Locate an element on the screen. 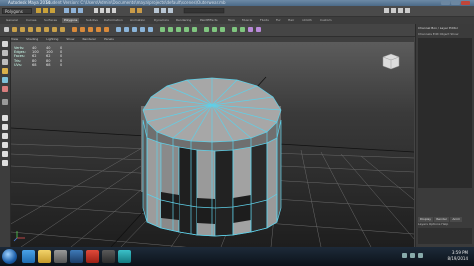 Image resolution: width=474 pixels, height=266 pixels. poly-prism-icon is located at coordinates (54, 29).